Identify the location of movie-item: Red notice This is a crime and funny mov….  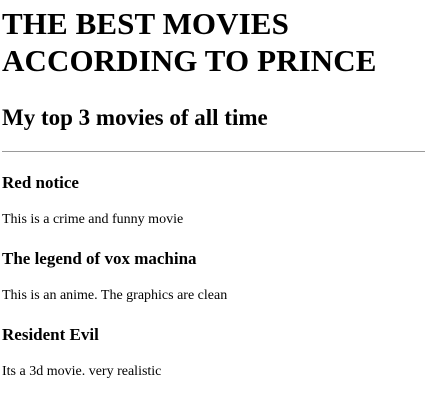
(214, 200).